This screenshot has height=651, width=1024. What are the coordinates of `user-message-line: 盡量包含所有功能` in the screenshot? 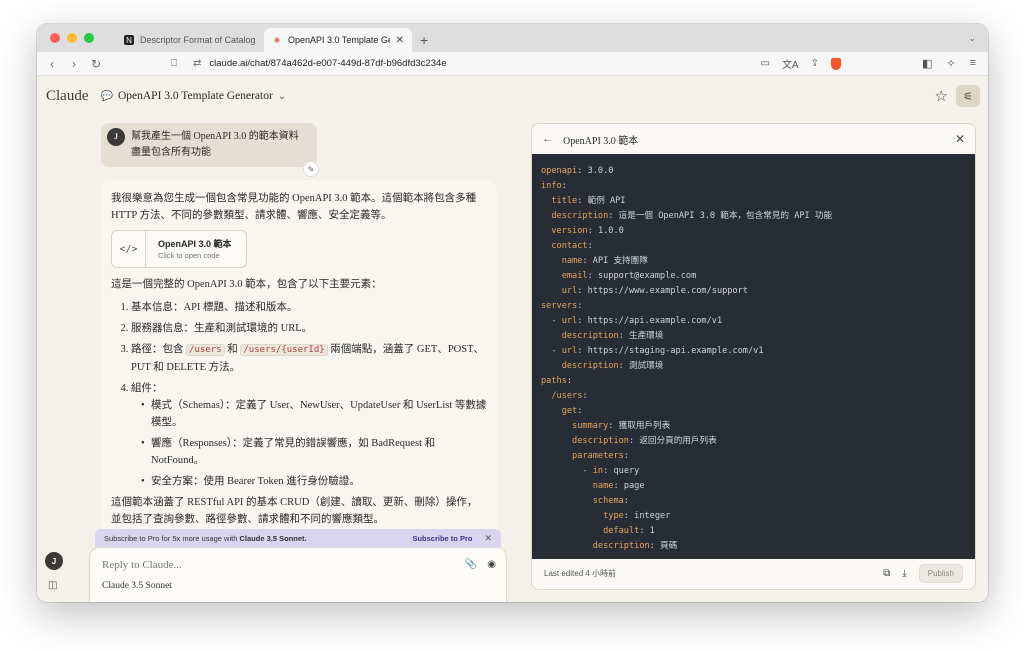 It's located at (171, 152).